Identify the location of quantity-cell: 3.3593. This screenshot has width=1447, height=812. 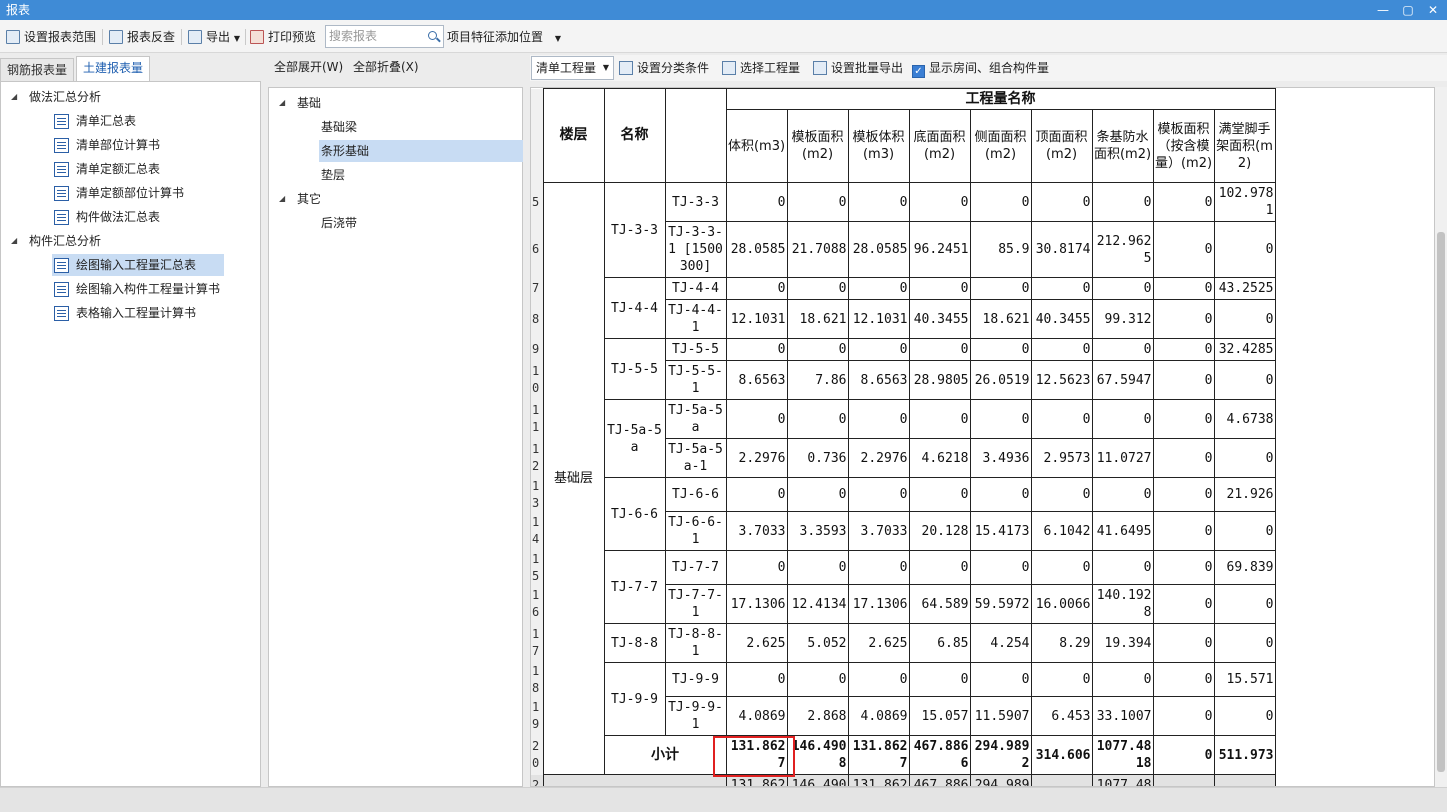
(817, 531).